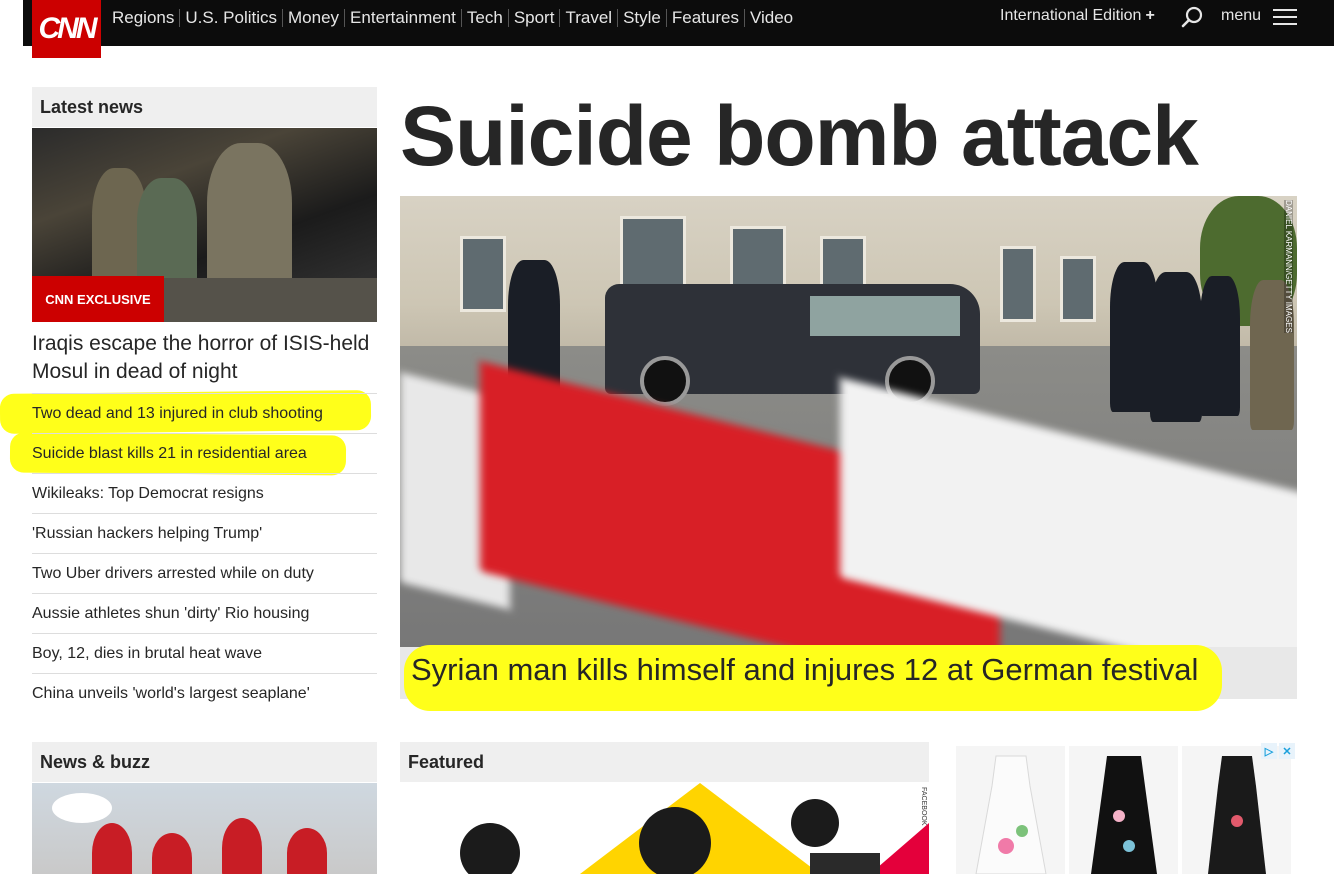 Image resolution: width=1334 pixels, height=879 pixels. Describe the element at coordinates (231, 18) in the screenshot. I see `nav-us-politics: U.S. Politics` at that location.